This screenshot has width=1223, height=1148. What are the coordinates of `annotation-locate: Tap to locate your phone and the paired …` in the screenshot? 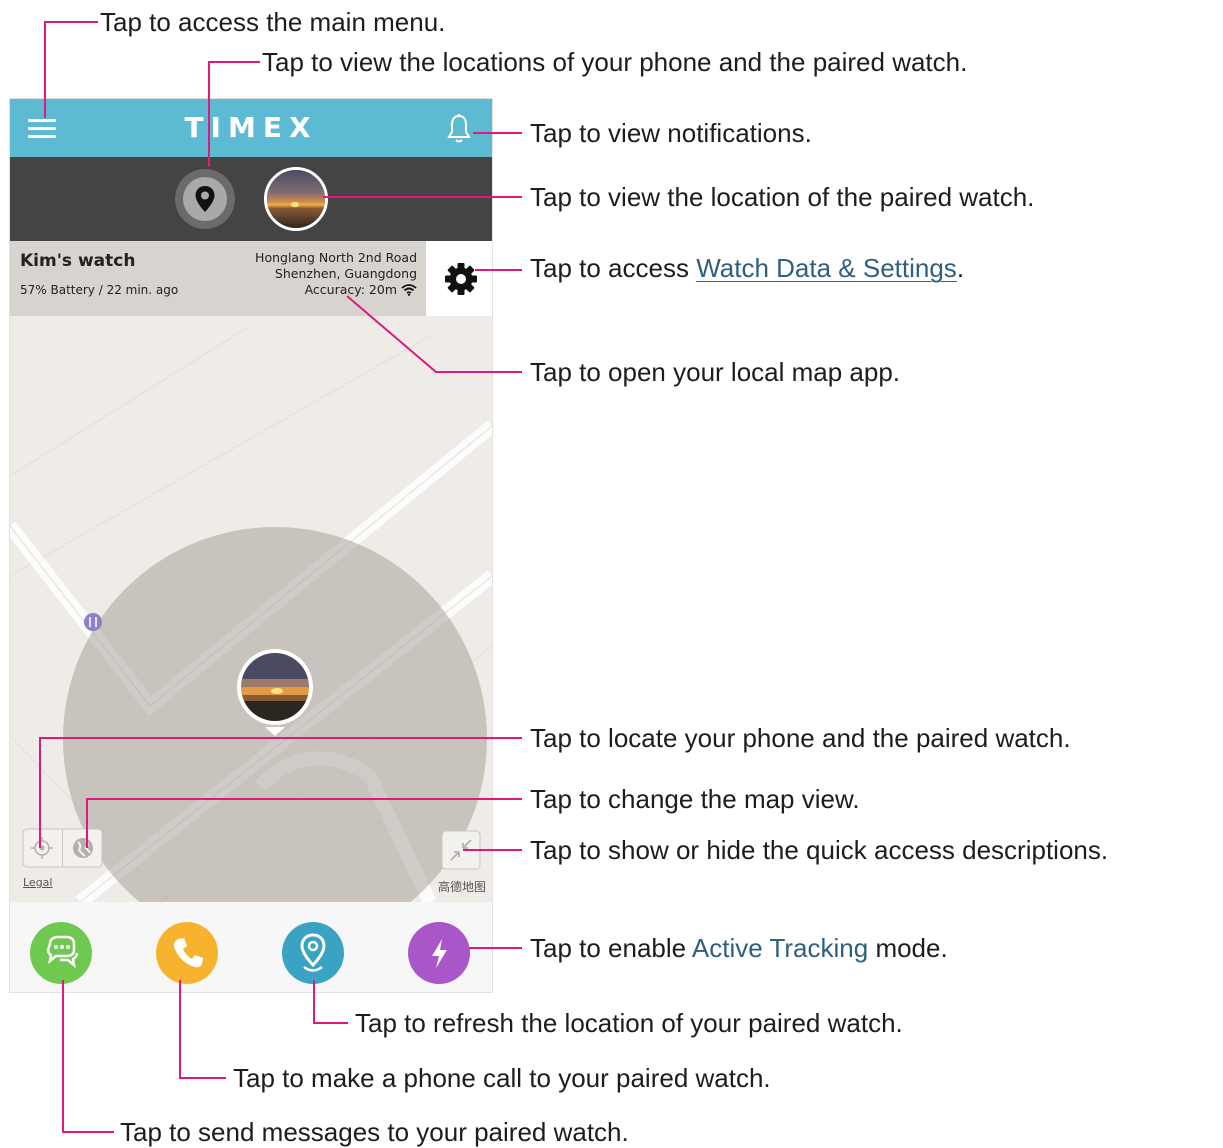 It's located at (800, 738).